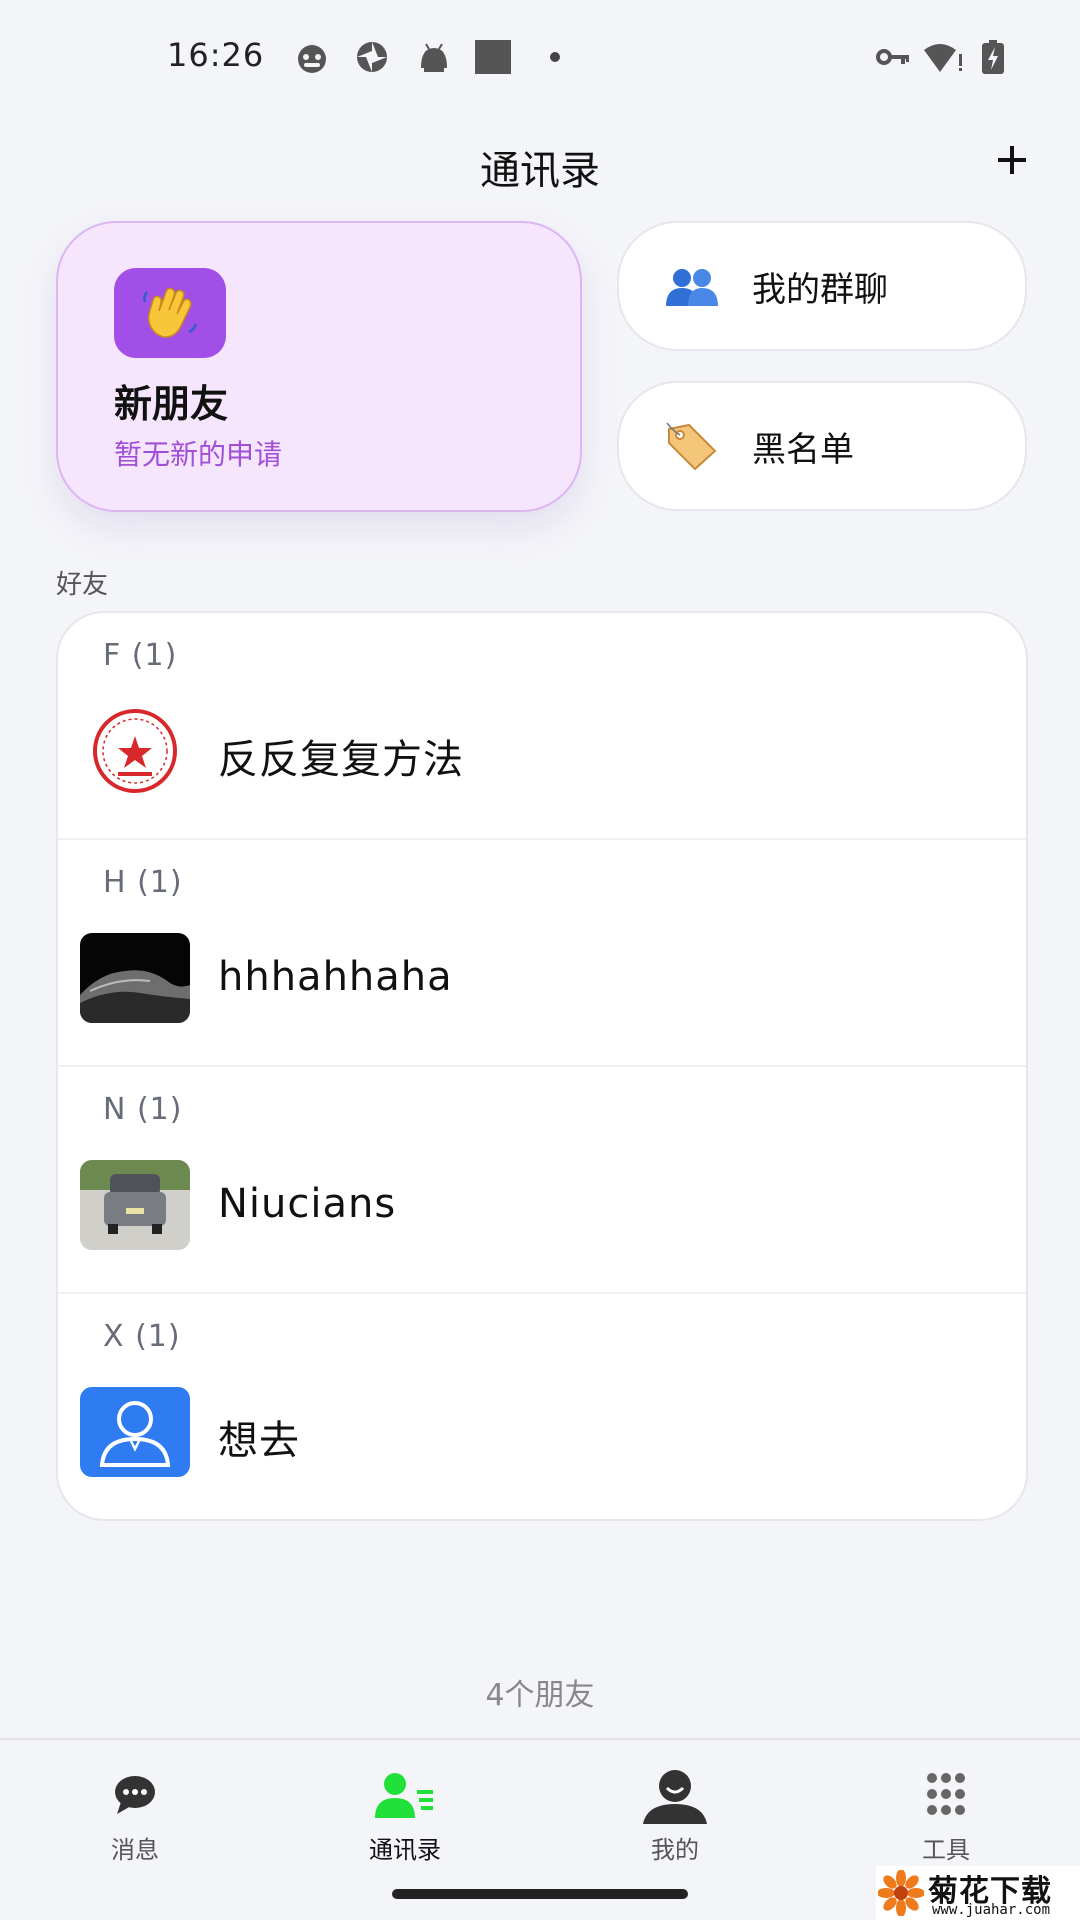  I want to click on square-icon, so click(493, 57).